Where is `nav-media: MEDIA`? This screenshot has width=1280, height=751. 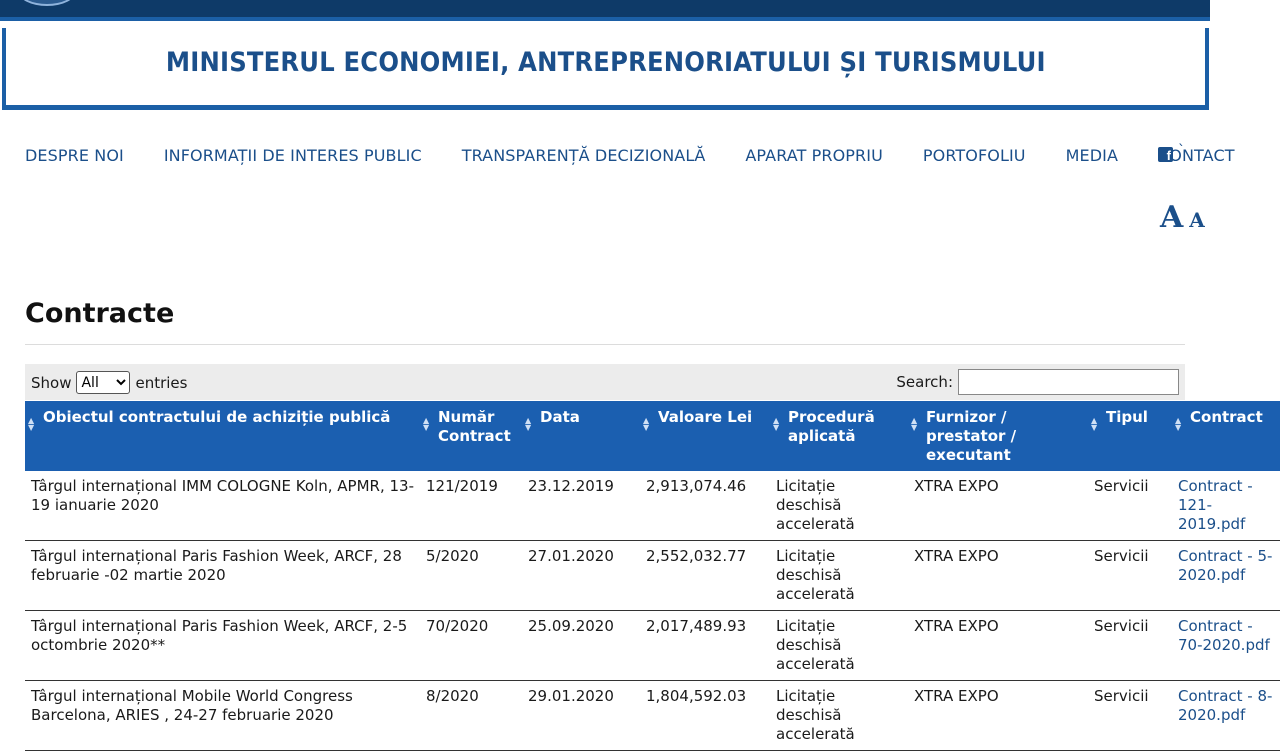 nav-media: MEDIA is located at coordinates (1092, 155).